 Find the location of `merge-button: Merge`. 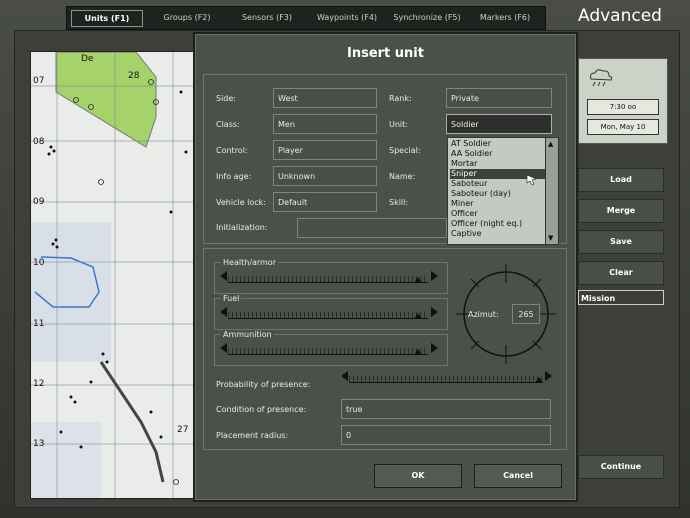

merge-button: Merge is located at coordinates (621, 211).